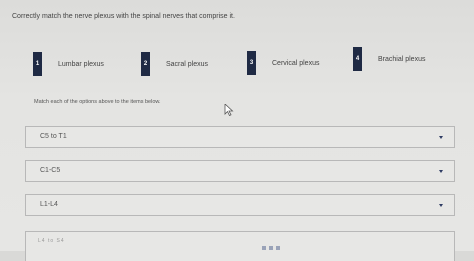  What do you see at coordinates (145, 64) in the screenshot?
I see `option-number-badge: 2` at bounding box center [145, 64].